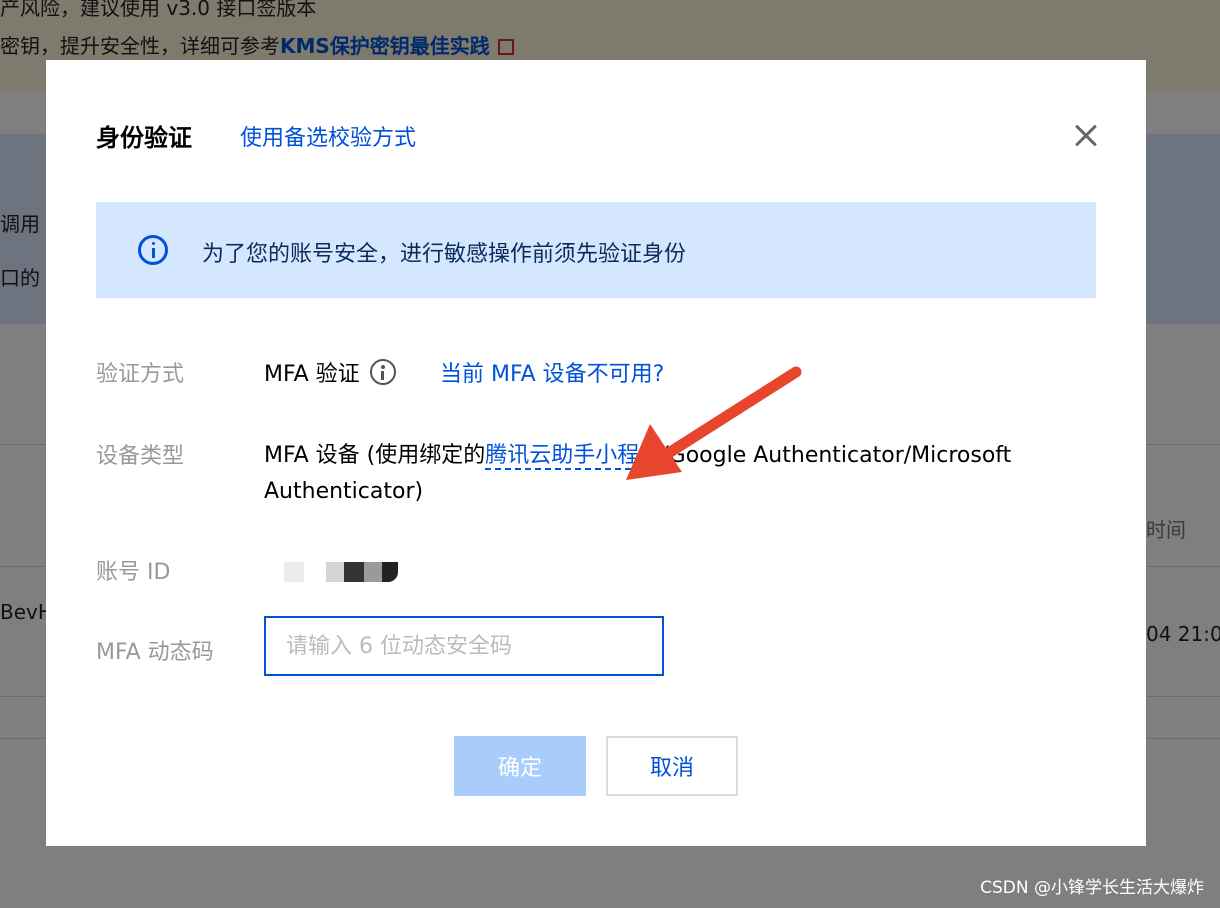  What do you see at coordinates (1086, 136) in the screenshot?
I see `close-icon` at bounding box center [1086, 136].